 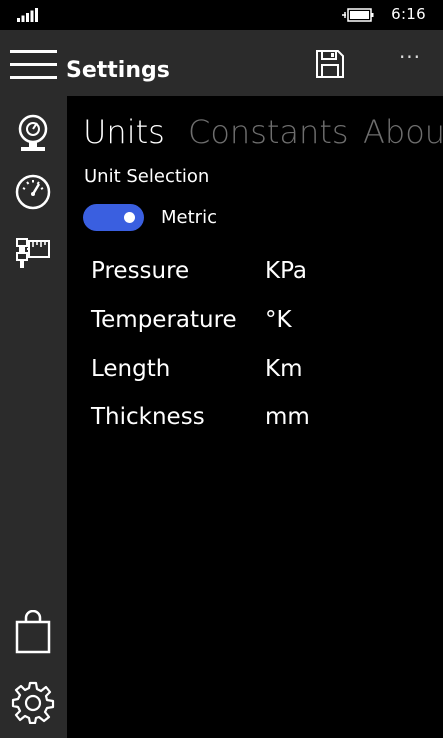 What do you see at coordinates (221, 15) in the screenshot?
I see `status-bar: 6:16` at bounding box center [221, 15].